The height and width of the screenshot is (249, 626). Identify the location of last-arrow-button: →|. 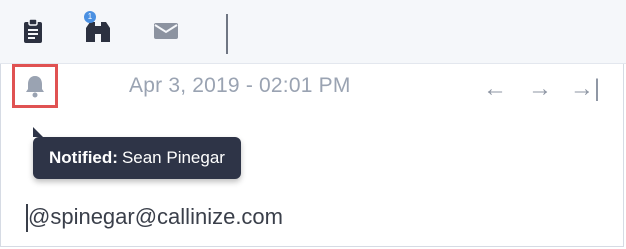
(585, 89).